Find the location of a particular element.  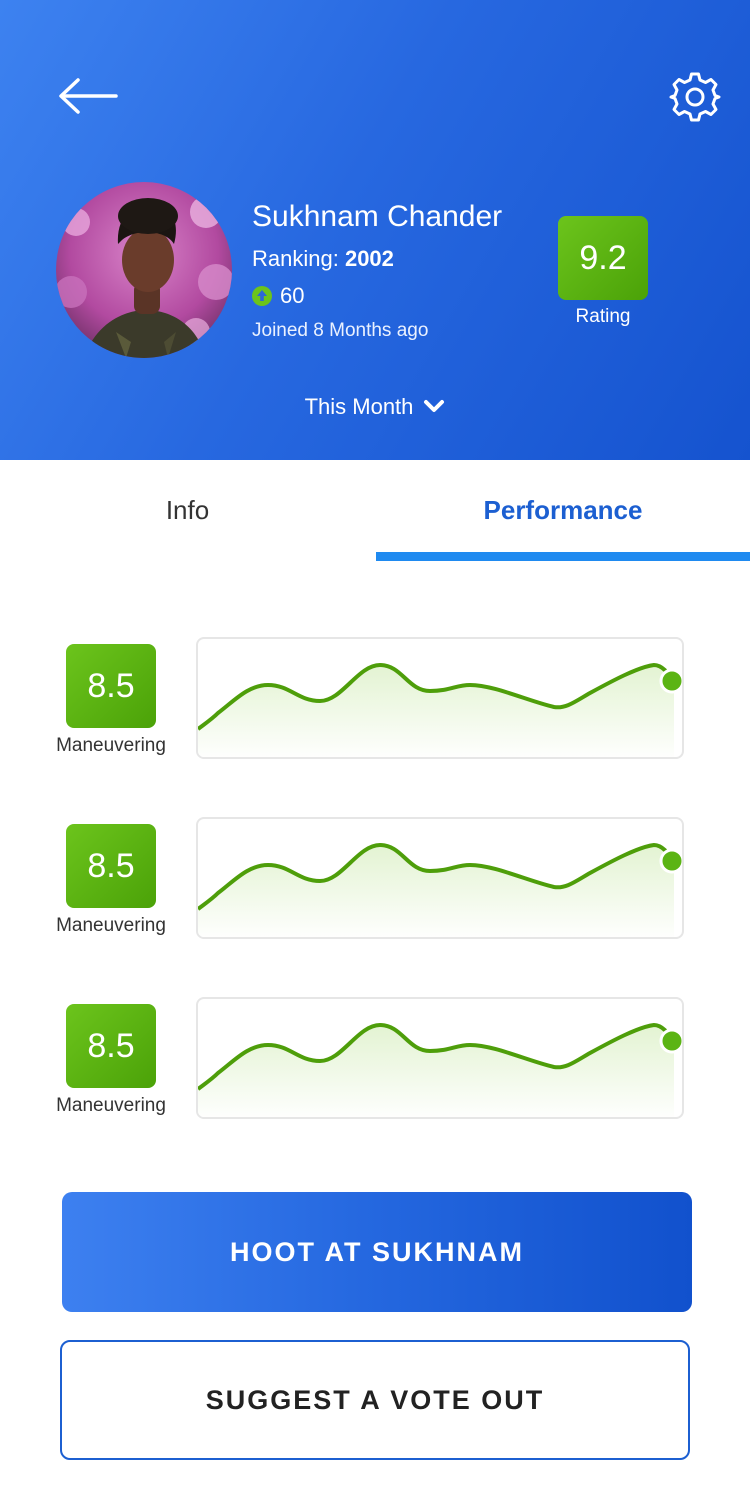

tab-info: Info is located at coordinates (187, 510).